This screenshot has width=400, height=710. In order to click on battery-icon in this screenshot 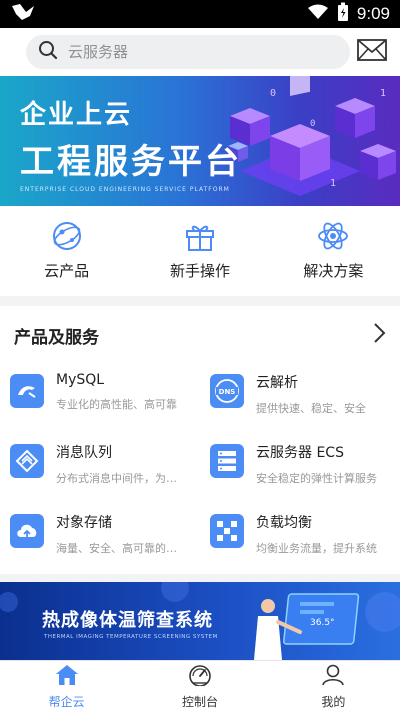, I will do `click(343, 14)`.